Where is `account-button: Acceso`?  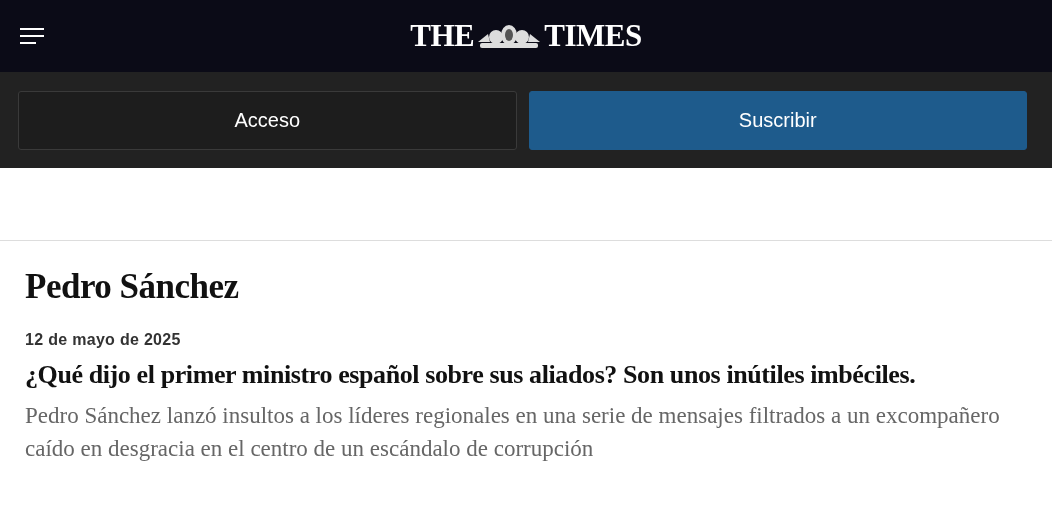 account-button: Acceso is located at coordinates (267, 120).